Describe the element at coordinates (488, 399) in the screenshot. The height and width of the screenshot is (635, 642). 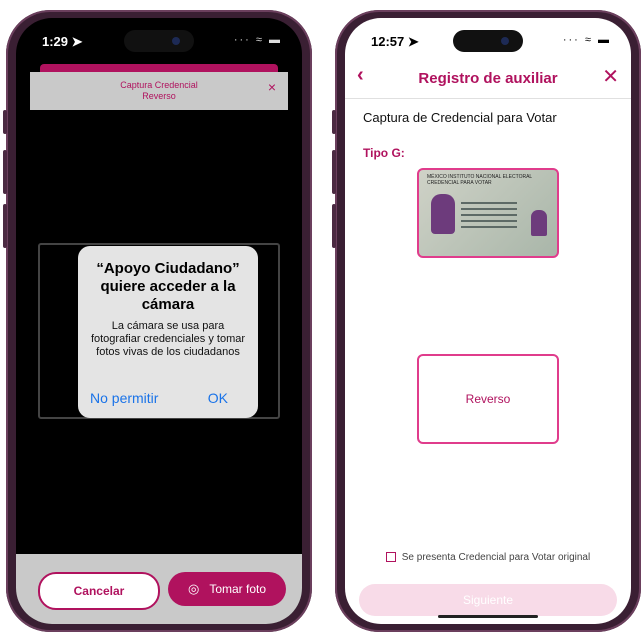
I see `reverse-capture-box: Reverso` at that location.